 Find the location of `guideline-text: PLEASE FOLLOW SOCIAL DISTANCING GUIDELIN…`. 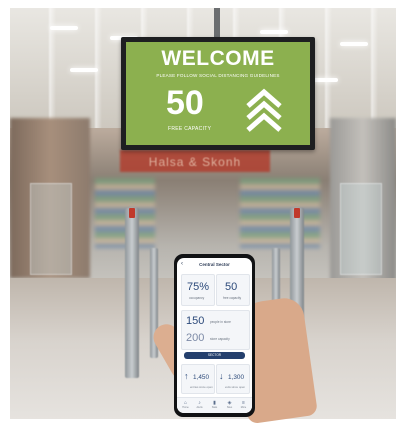

guideline-text: PLEASE FOLLOW SOCIAL DISTANCING GUIDELIN… is located at coordinates (218, 75).